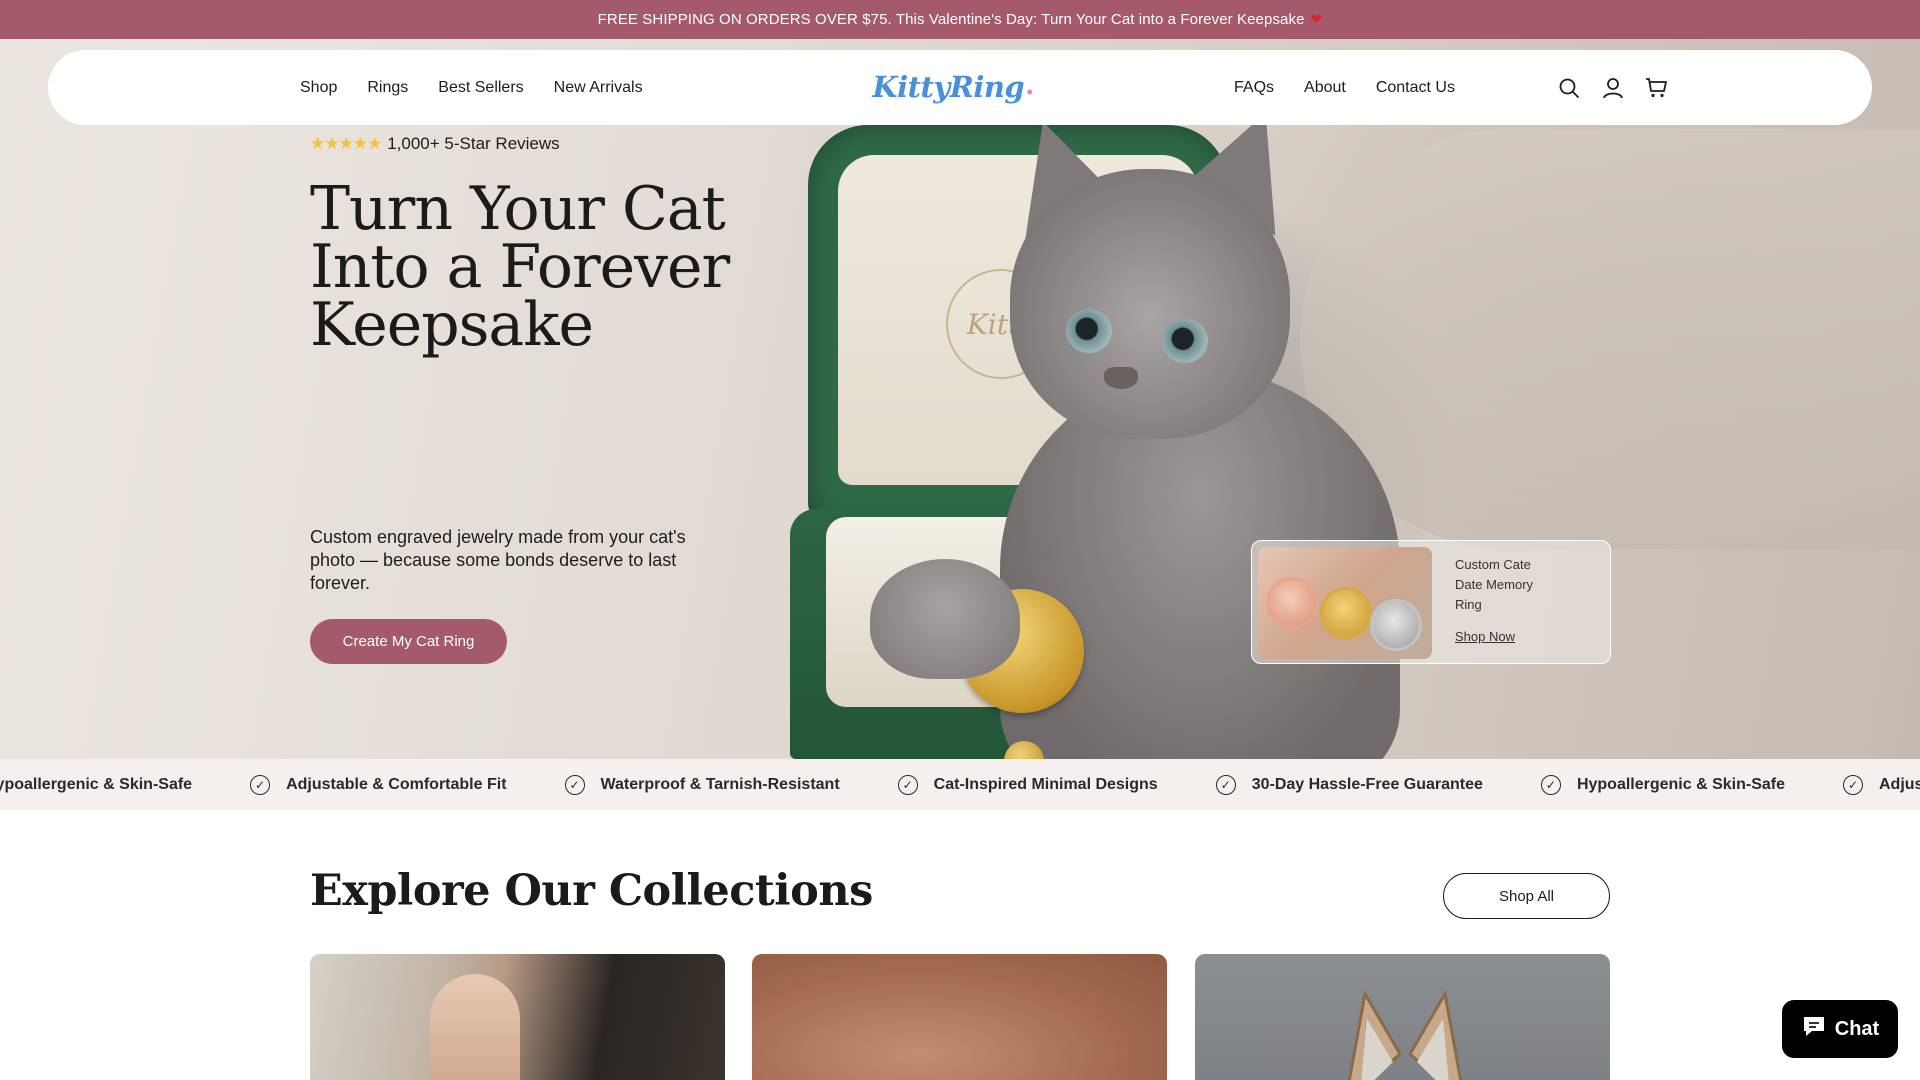  I want to click on kitten-eye-right, so click(1185, 341).